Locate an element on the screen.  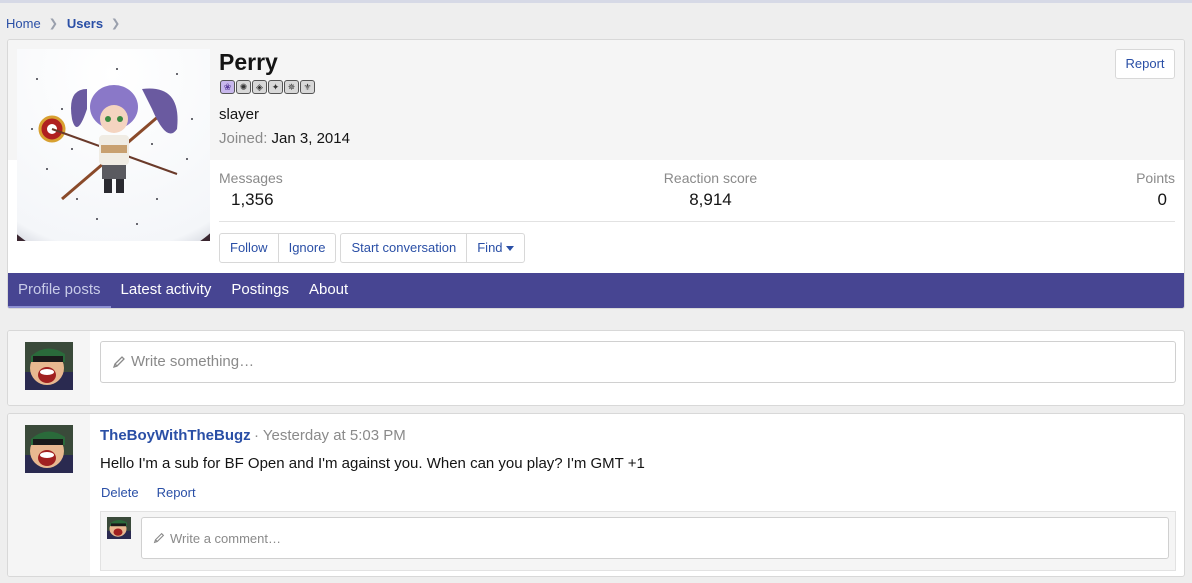
stat-messages: Messages 1,356 is located at coordinates (251, 190).